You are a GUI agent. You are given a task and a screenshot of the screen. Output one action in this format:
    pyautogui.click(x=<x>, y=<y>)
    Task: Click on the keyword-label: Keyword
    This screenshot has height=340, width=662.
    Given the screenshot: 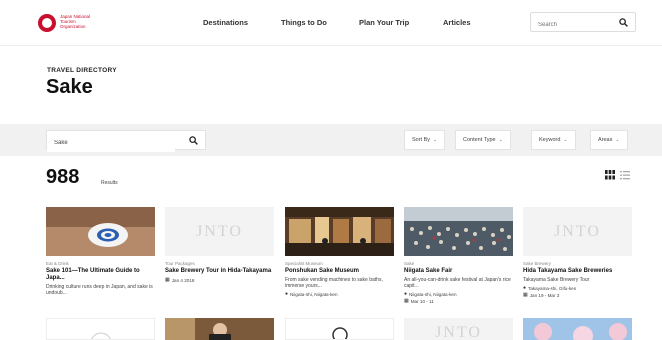 What is the action you would take?
    pyautogui.click(x=550, y=140)
    